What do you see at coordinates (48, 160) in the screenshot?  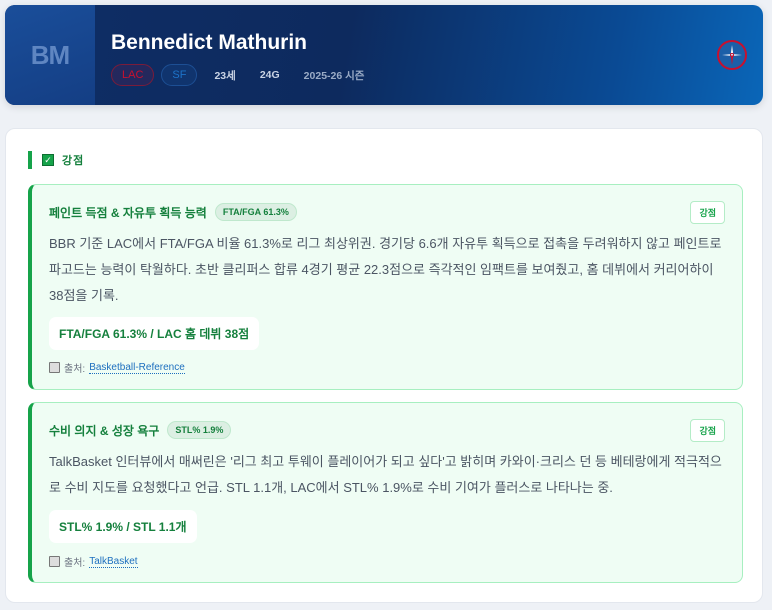 I see `check-box-icon: ✓` at bounding box center [48, 160].